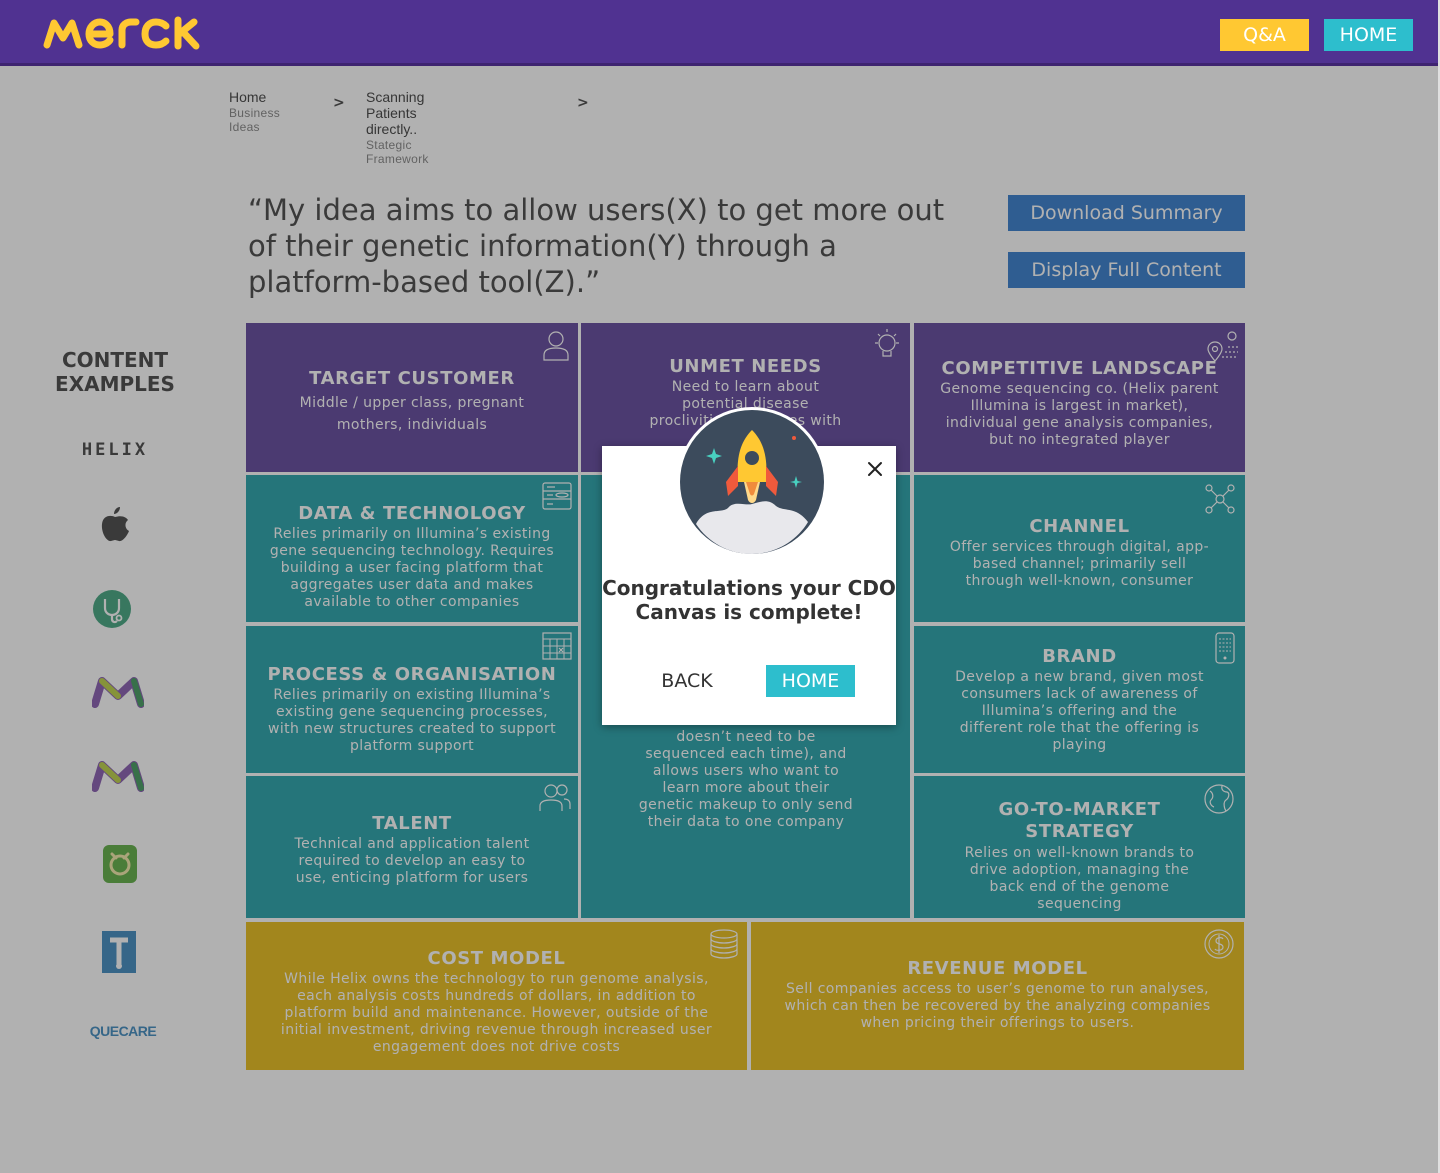  What do you see at coordinates (1264, 35) in the screenshot?
I see `qa-button: Q&A` at bounding box center [1264, 35].